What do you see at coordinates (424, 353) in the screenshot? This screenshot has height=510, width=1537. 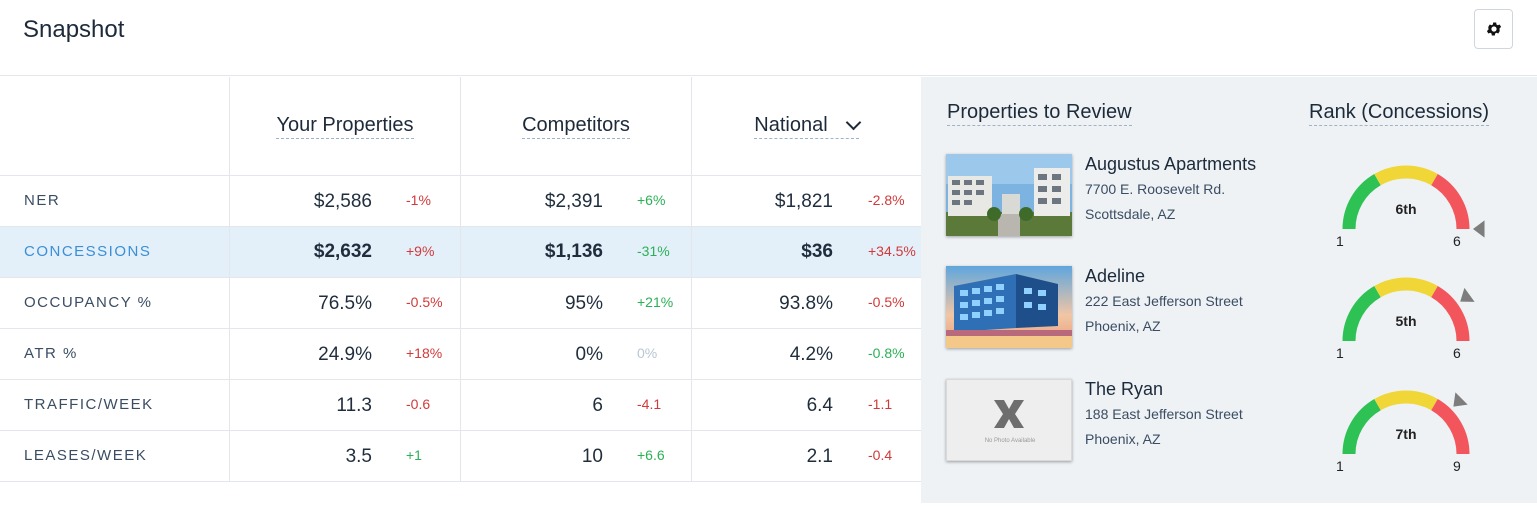 I see `cell-change: +18%` at bounding box center [424, 353].